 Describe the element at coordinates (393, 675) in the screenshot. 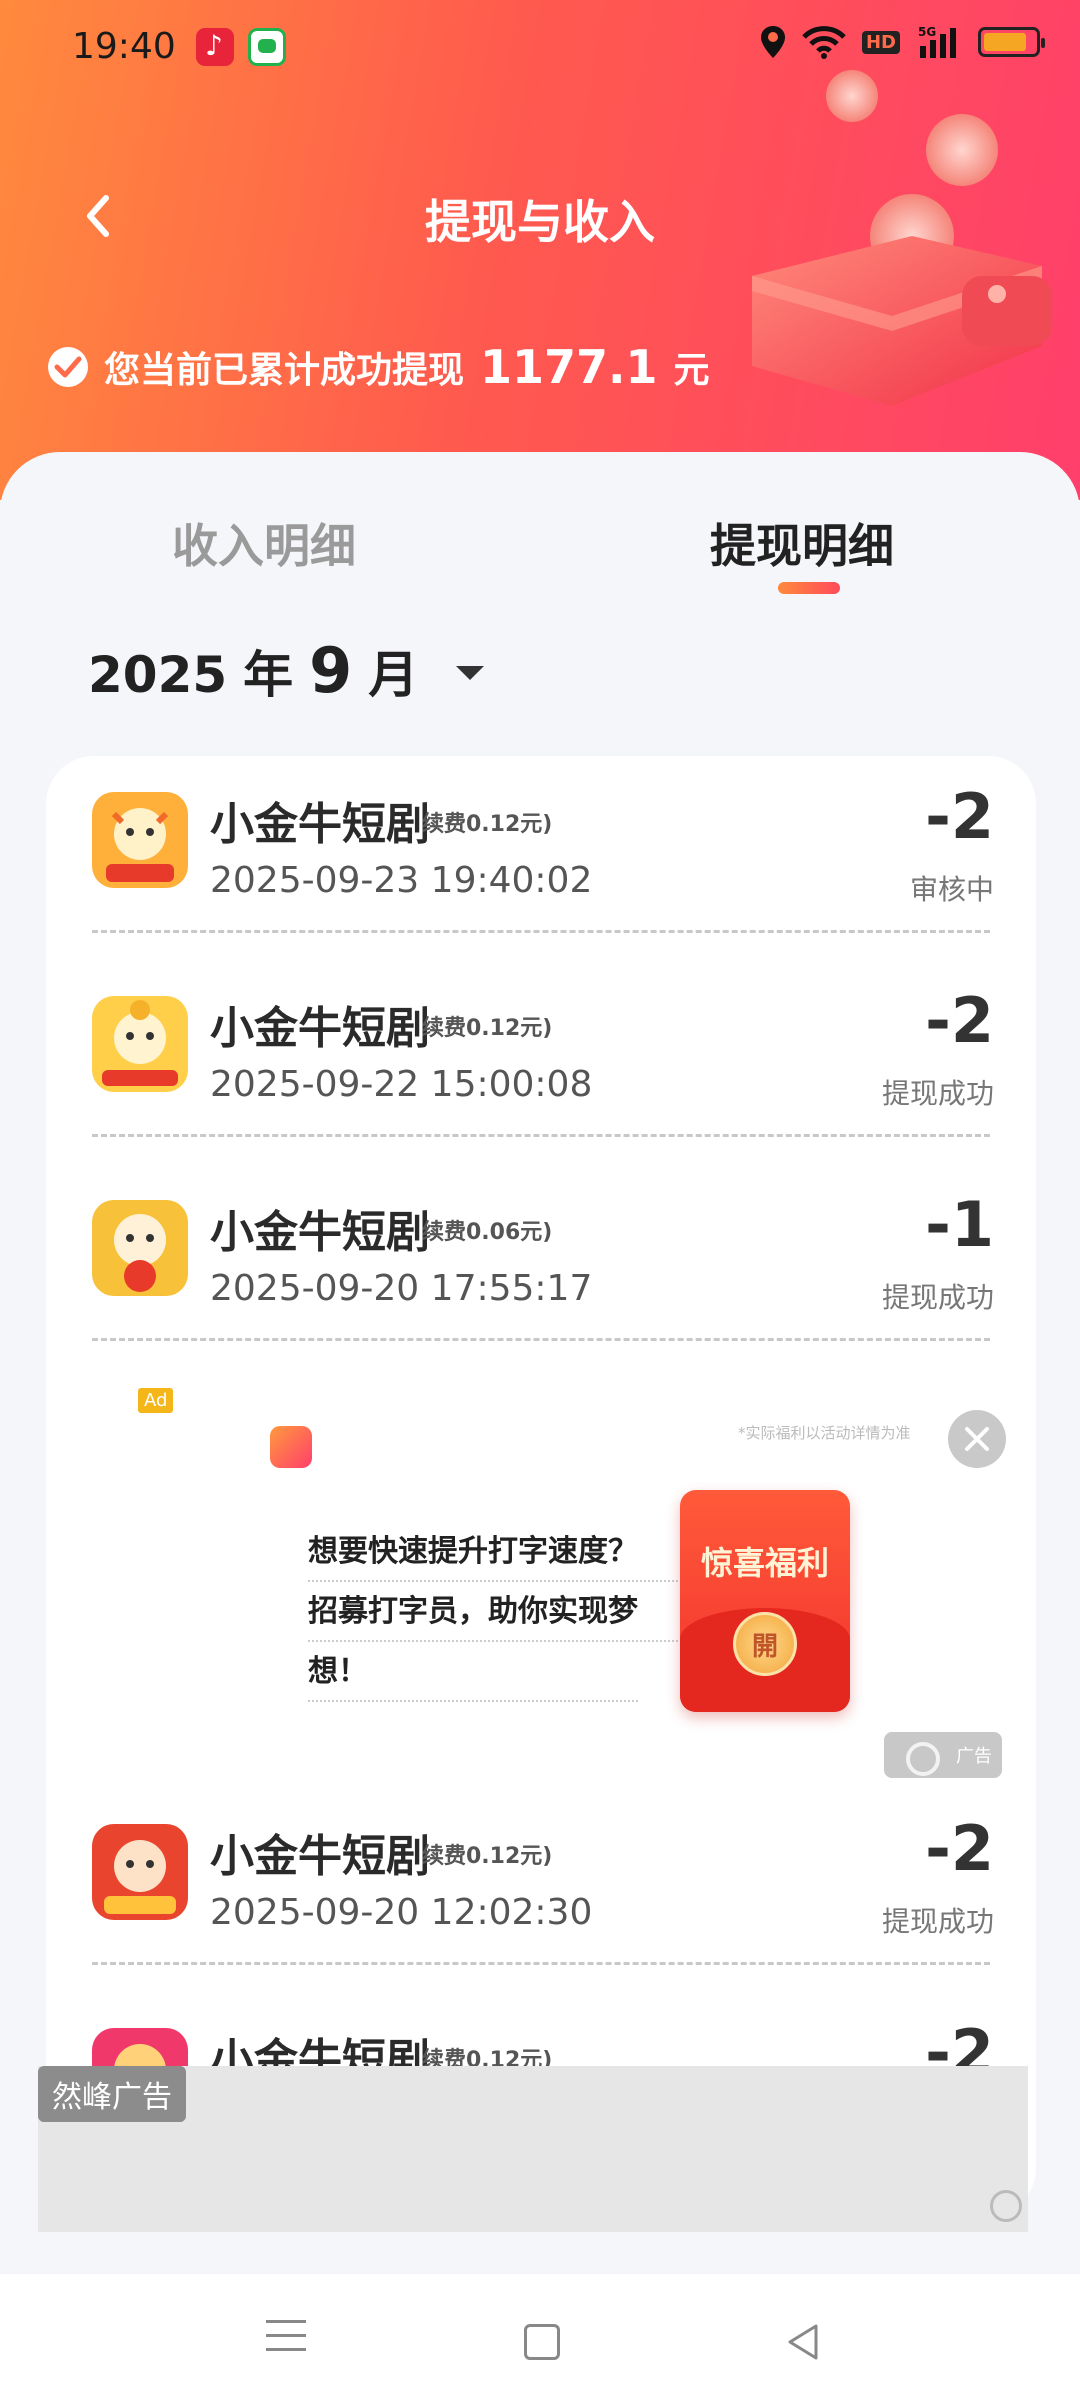

I see `month-selector-month-unit: 月` at that location.